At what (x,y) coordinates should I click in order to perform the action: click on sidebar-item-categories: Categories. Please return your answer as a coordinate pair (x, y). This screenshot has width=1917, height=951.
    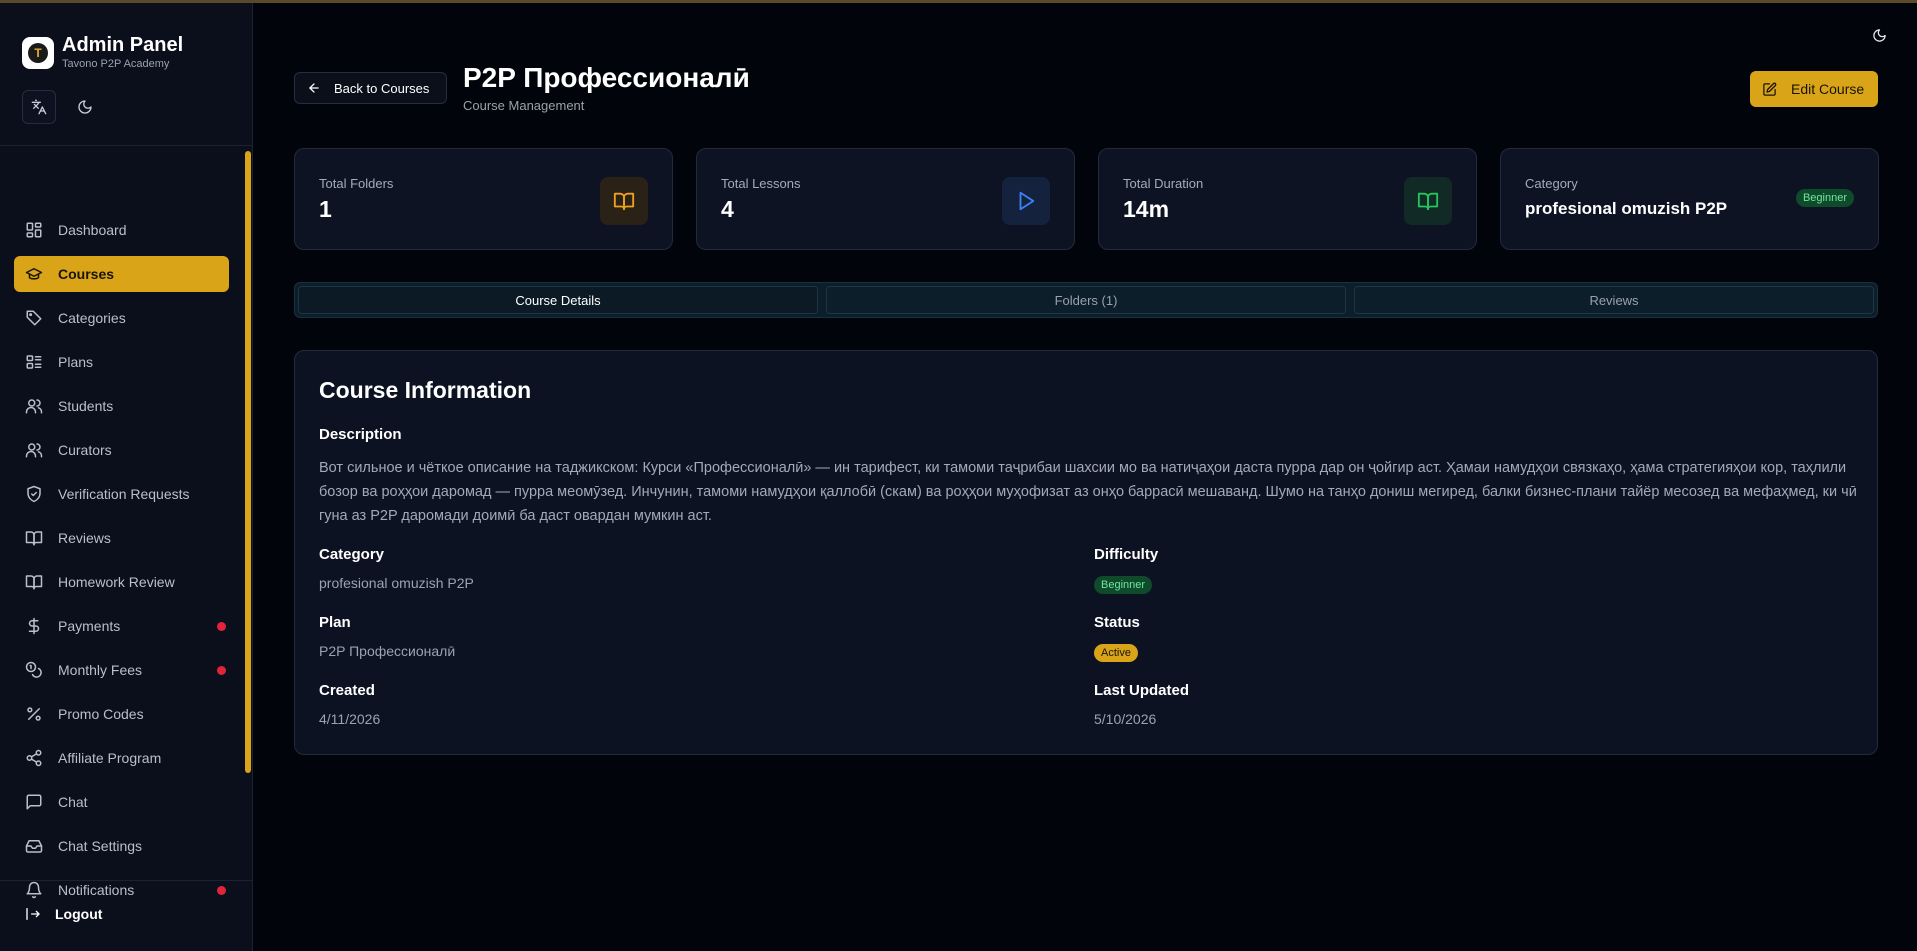
    Looking at the image, I should click on (121, 318).